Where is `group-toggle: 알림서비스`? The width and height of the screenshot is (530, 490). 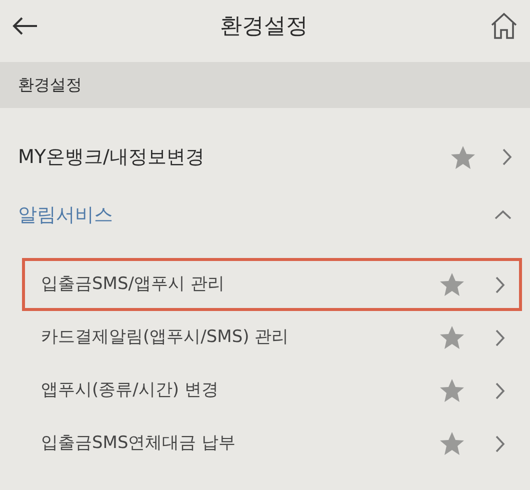
group-toggle: 알림서비스 is located at coordinates (256, 215).